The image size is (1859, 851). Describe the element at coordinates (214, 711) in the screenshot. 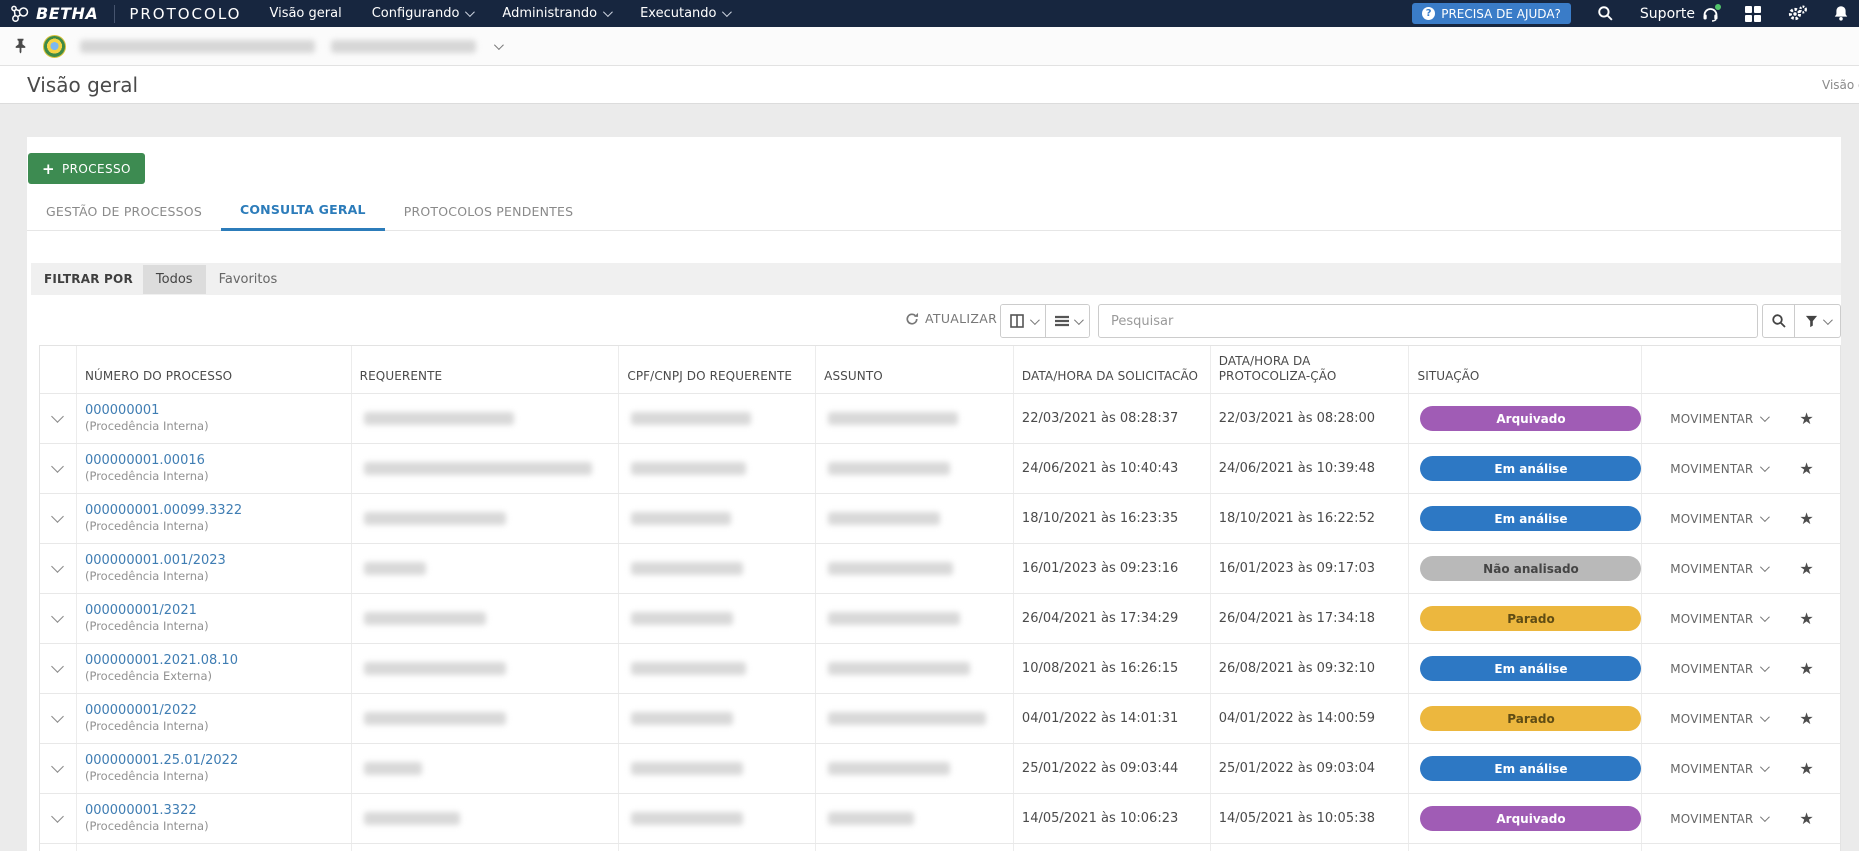

I see `process-number-link: 000000001/2022` at that location.